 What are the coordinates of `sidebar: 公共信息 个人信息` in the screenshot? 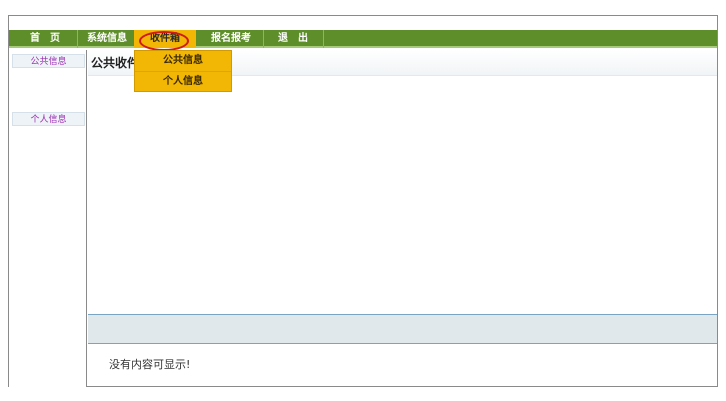 It's located at (48, 218).